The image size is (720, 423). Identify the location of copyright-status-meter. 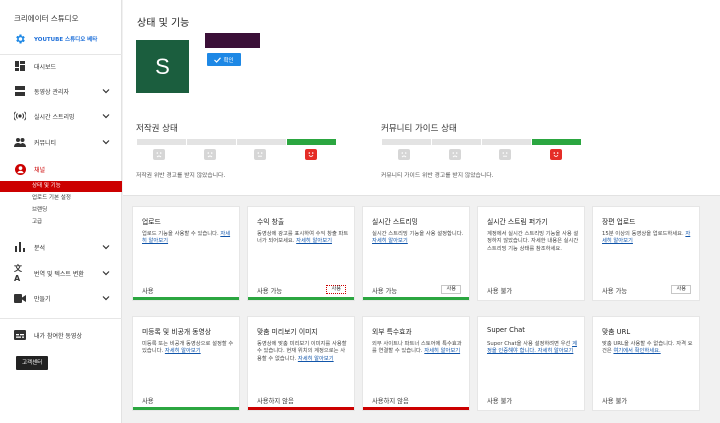
(237, 142).